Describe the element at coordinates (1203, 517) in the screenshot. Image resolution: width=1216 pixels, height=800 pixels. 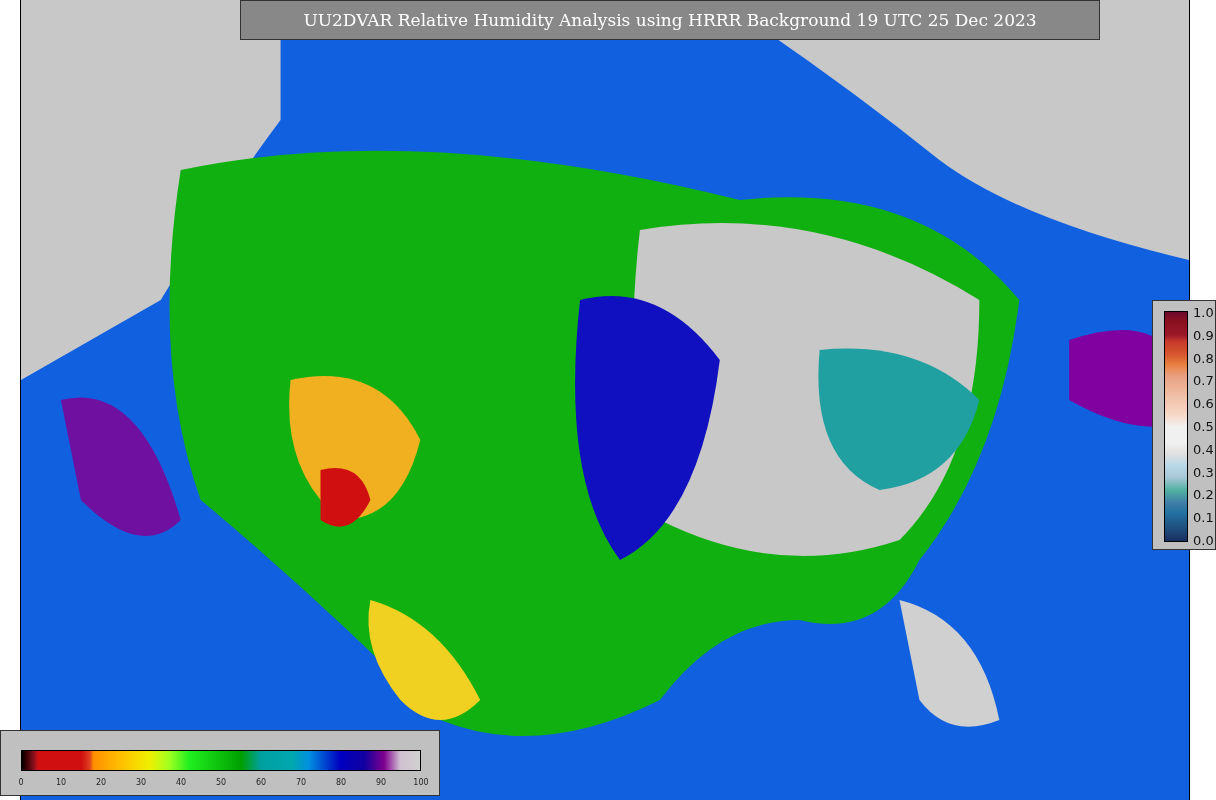
I see `tick-label: 0.1` at that location.